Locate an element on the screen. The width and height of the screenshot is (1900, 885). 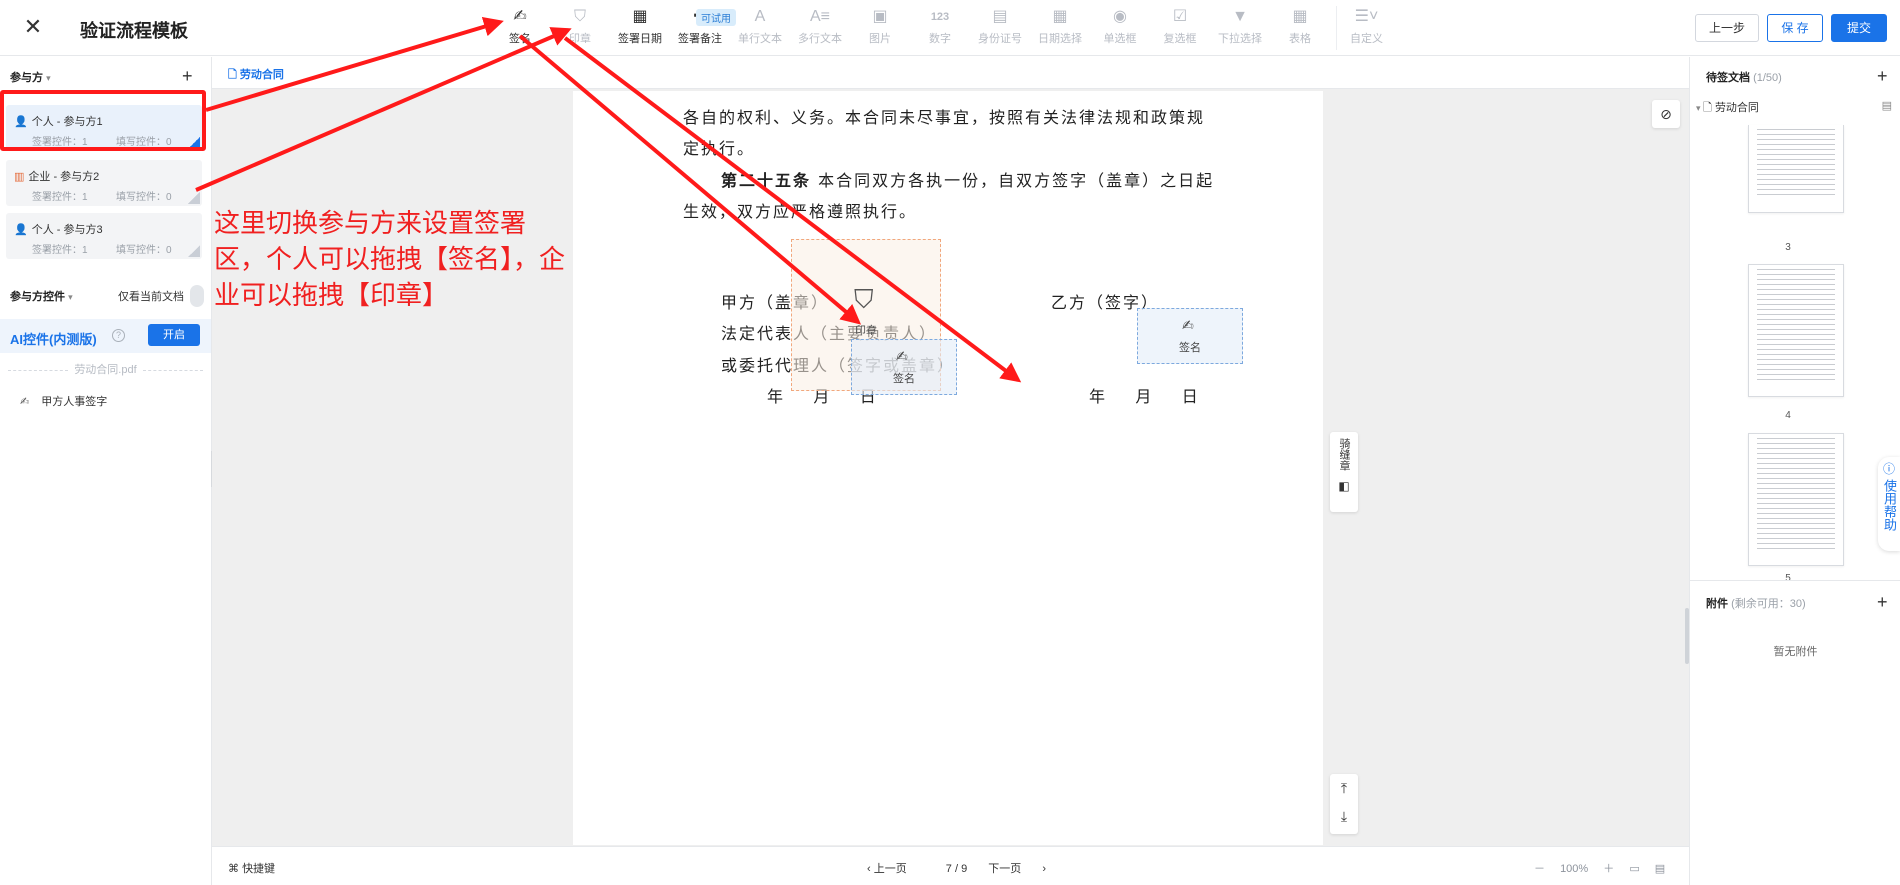
tool-custom: ☰˅ 自定义 is located at coordinates (1366, 28).